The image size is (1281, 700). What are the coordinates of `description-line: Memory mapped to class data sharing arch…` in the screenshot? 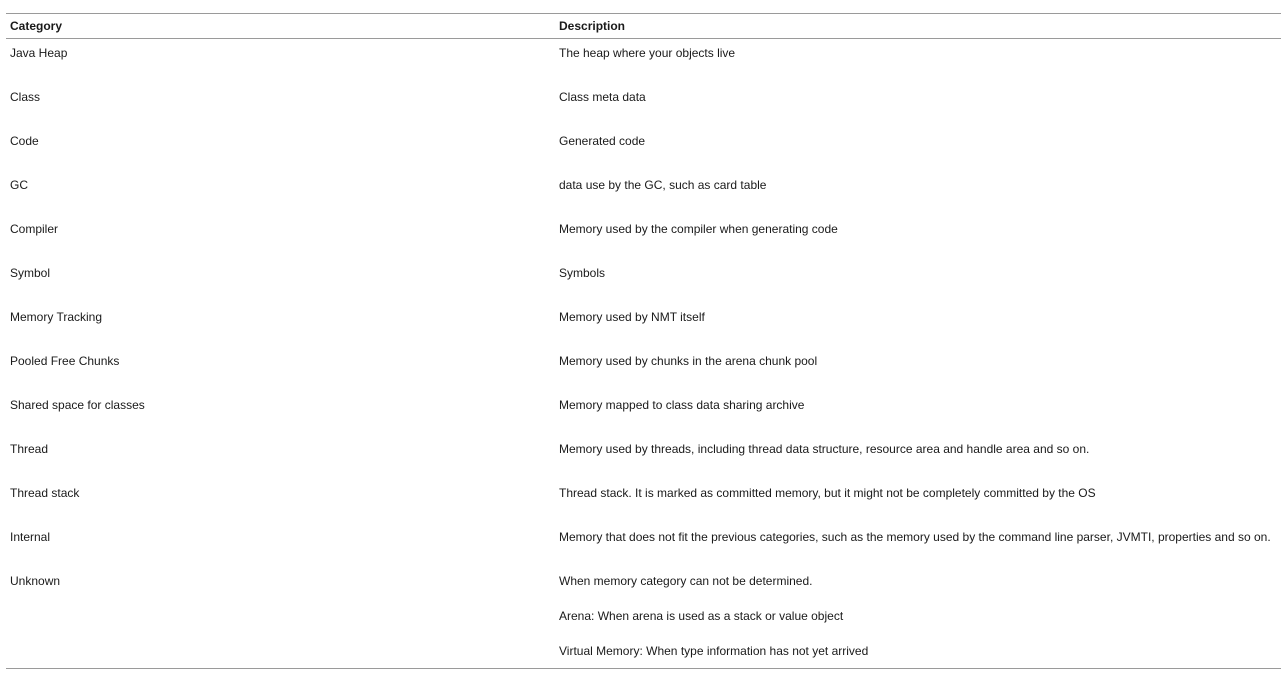 It's located at (682, 405).